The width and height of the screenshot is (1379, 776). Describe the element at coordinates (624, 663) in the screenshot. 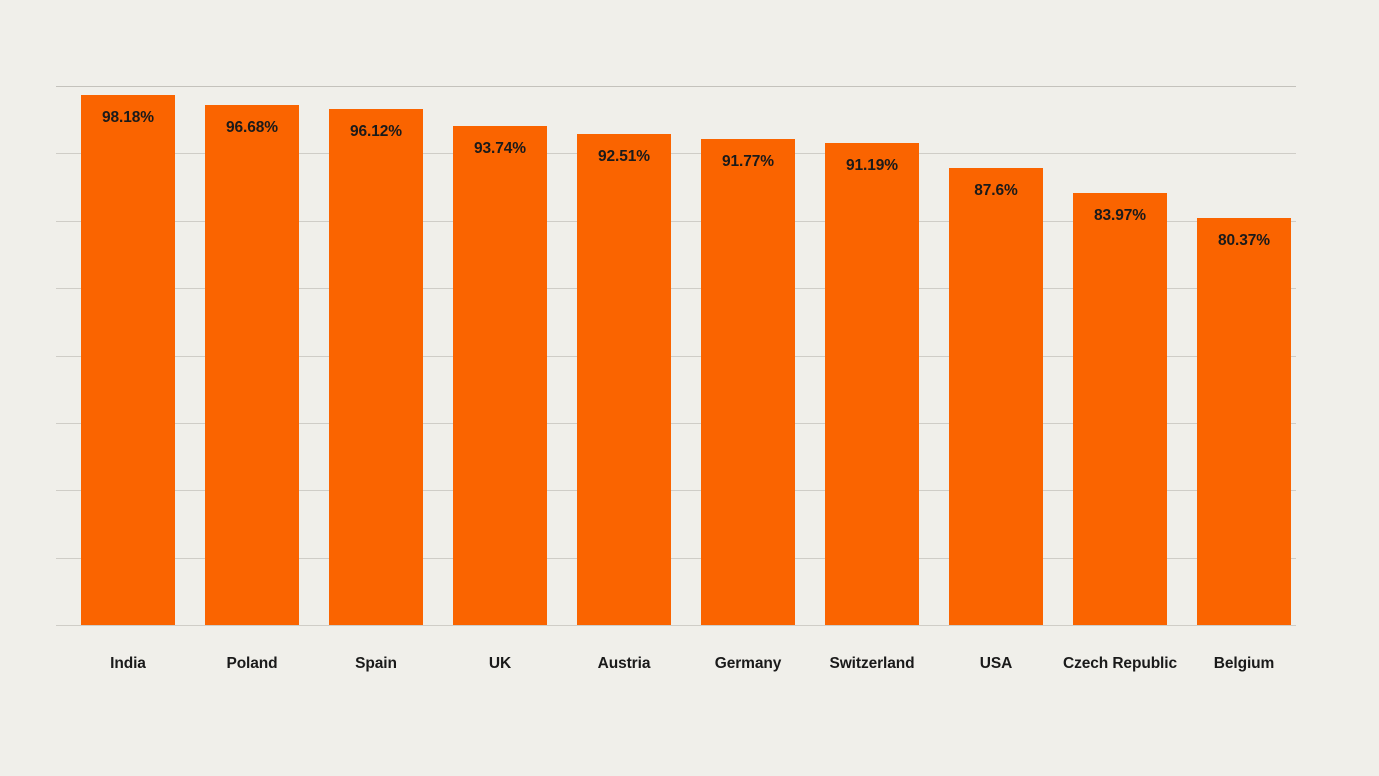

I see `x-axis-tick-label: Austria` at that location.